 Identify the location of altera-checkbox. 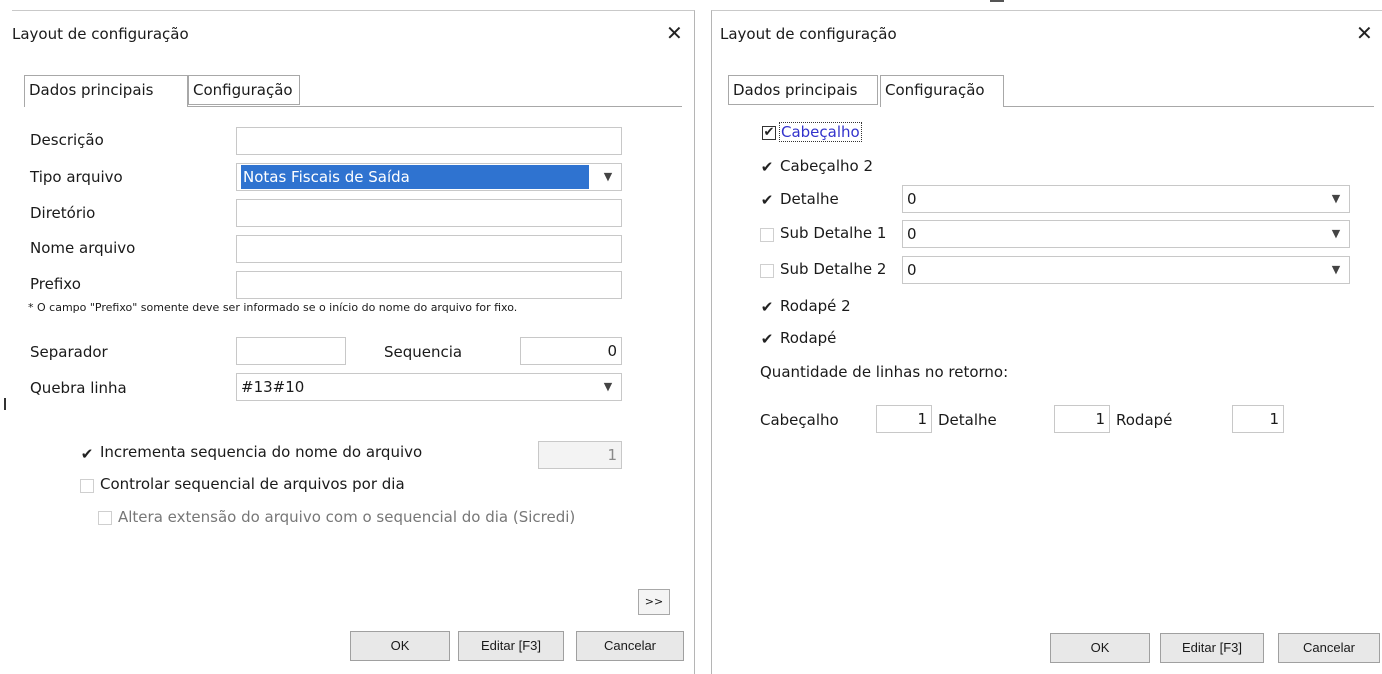
(105, 518).